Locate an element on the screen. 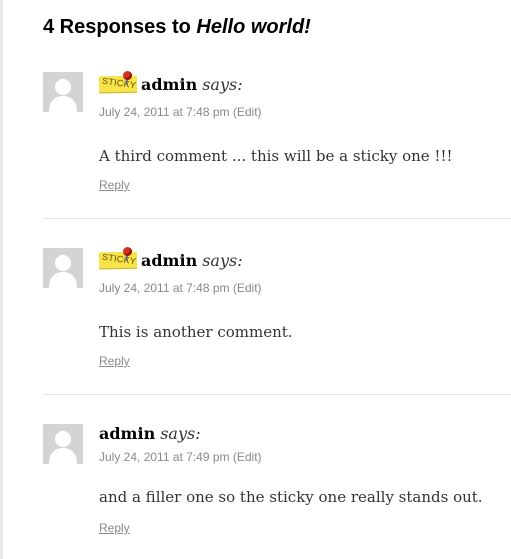 Image resolution: width=511 pixels, height=559 pixels. post-title: Hello world! is located at coordinates (253, 27).